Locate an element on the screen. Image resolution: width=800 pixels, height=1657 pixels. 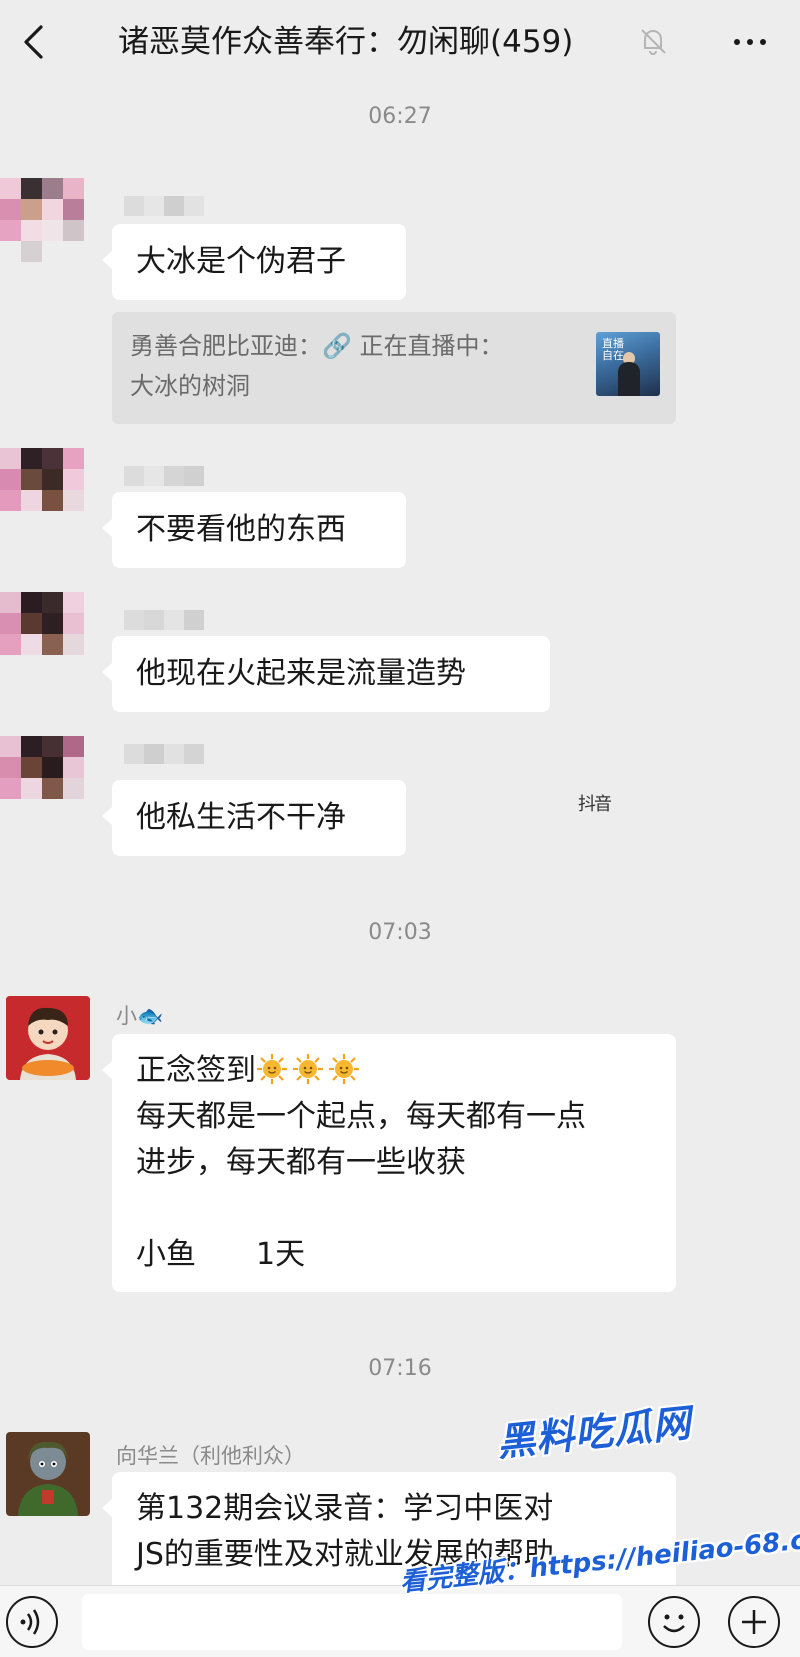
emoji-button is located at coordinates (674, 1622).